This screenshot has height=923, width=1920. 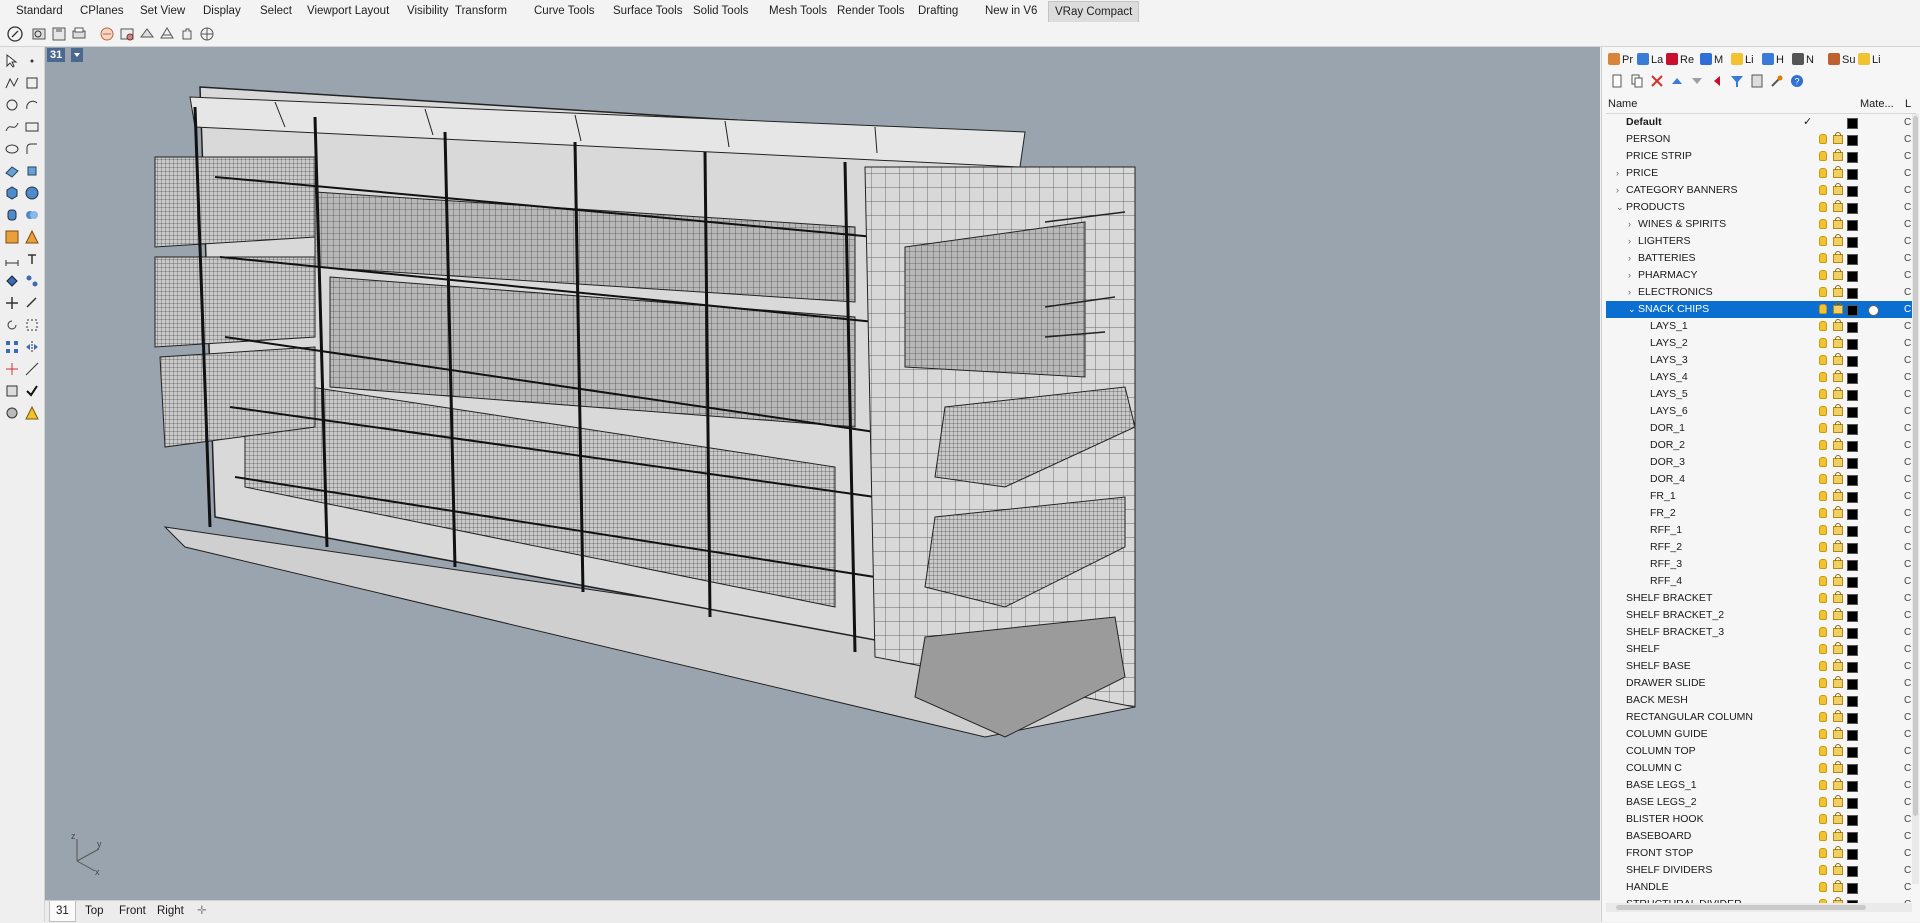 I want to click on sphere-icon, so click(x=32, y=193).